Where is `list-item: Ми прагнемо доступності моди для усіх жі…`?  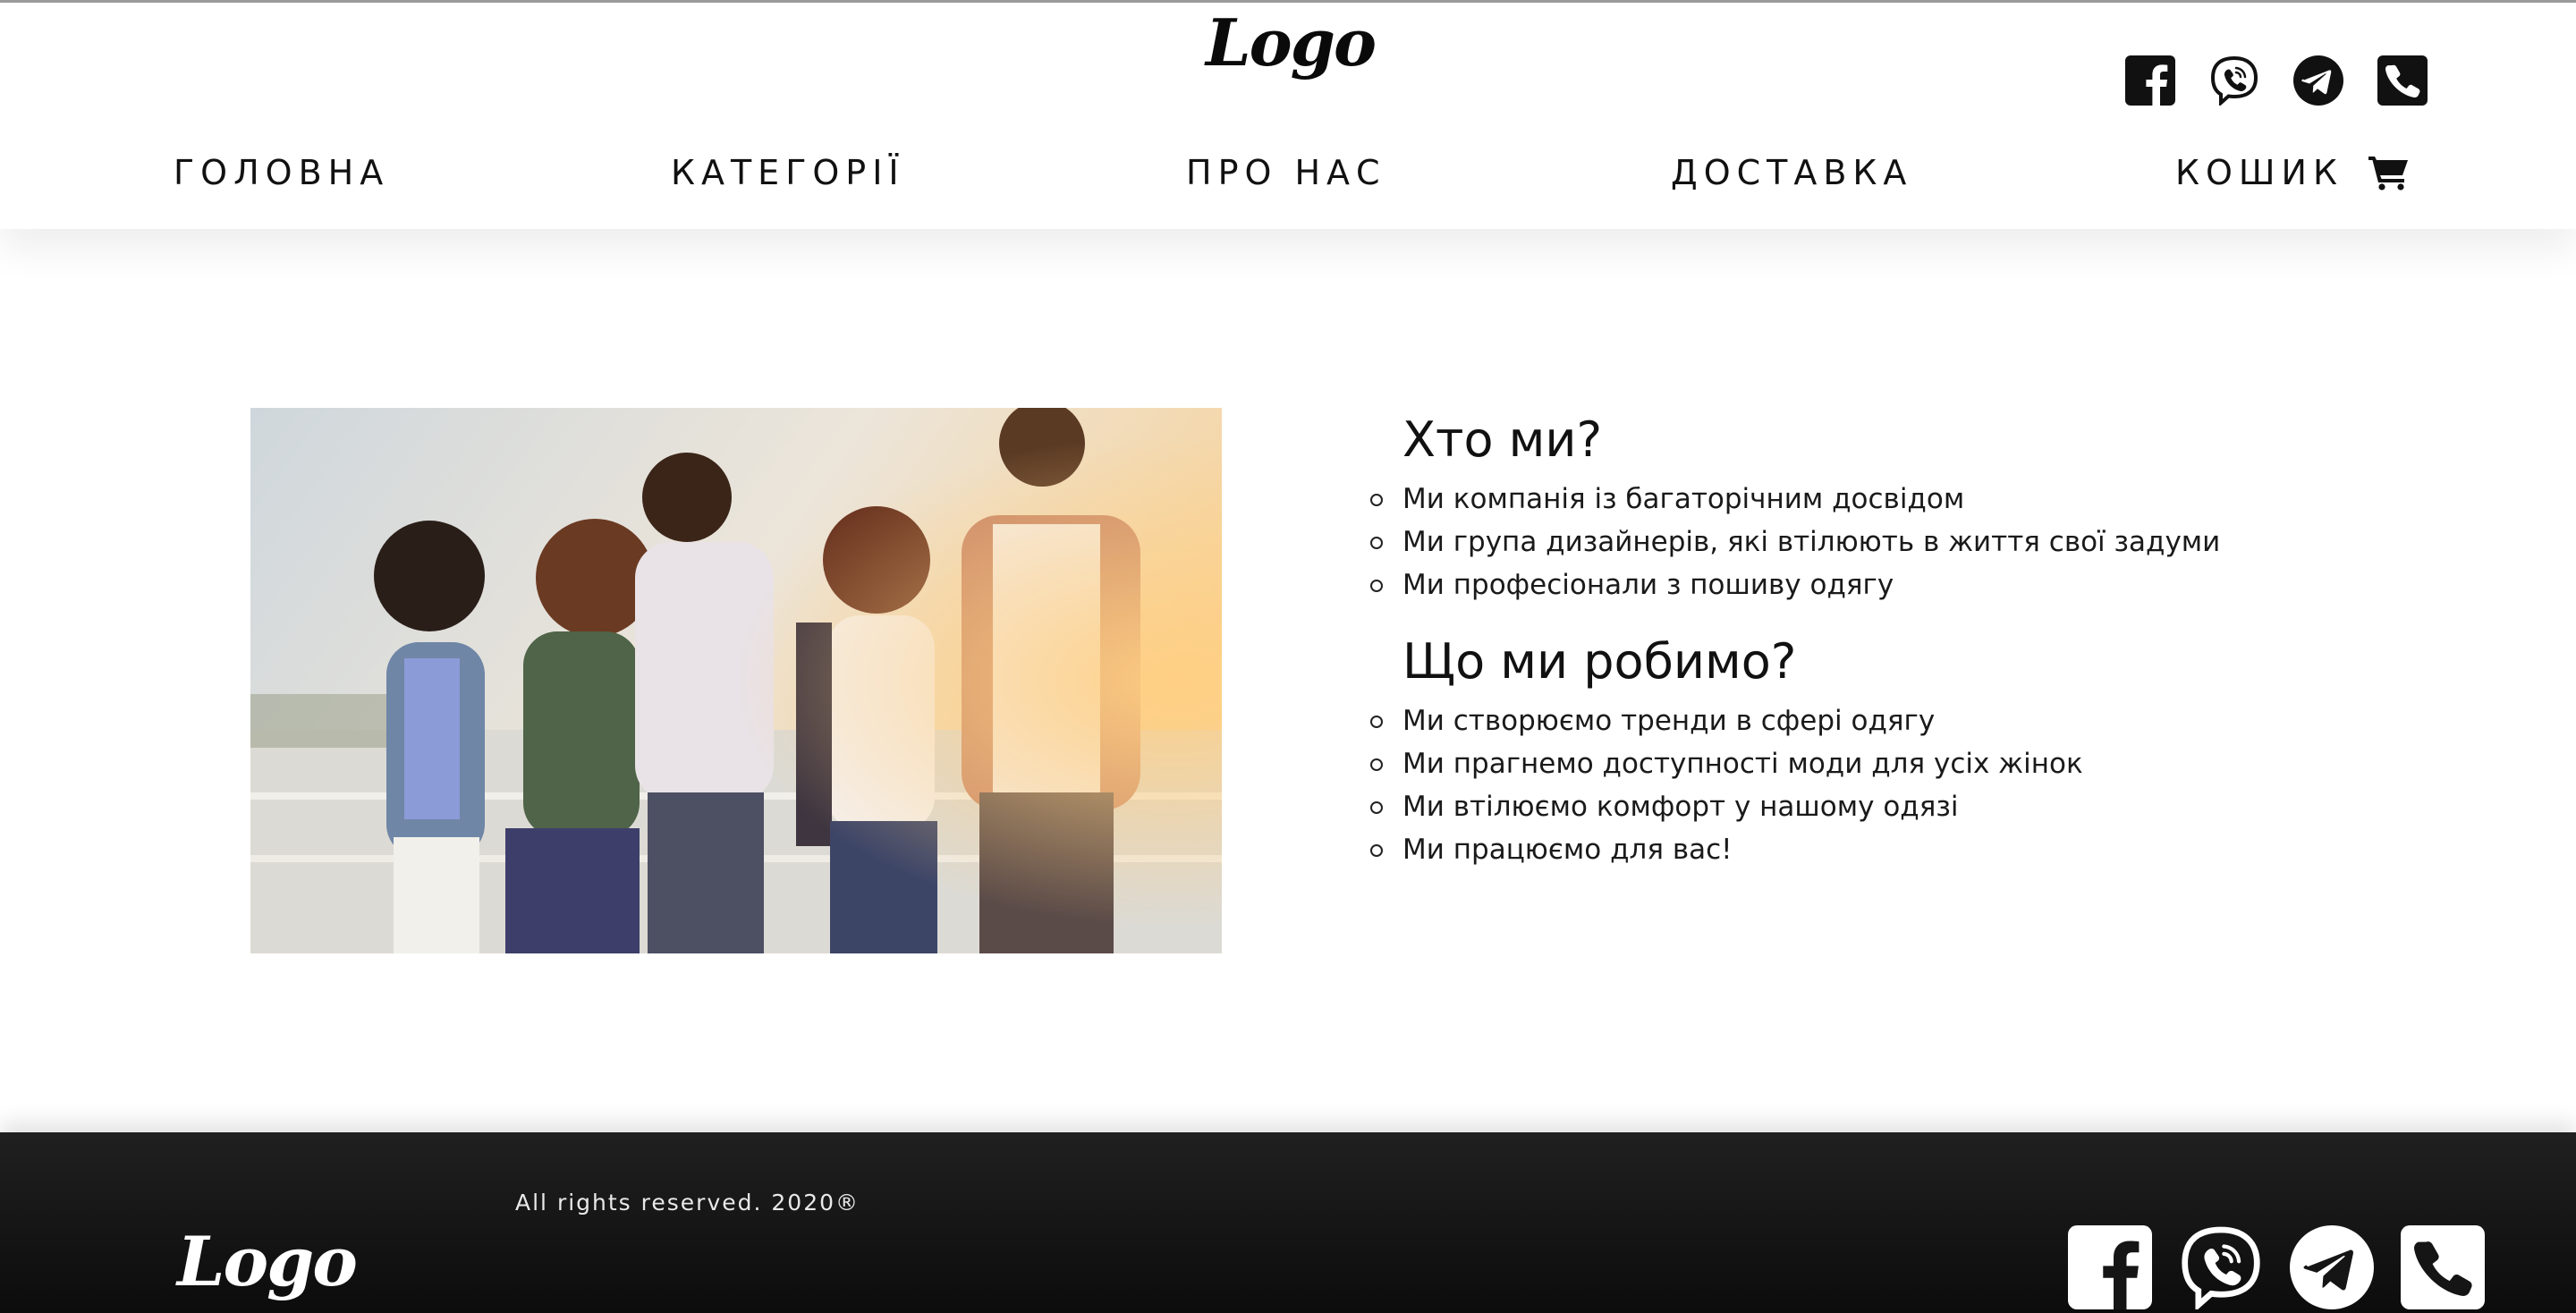
list-item: Ми прагнемо доступності моди для усіх жі… is located at coordinates (1923, 763).